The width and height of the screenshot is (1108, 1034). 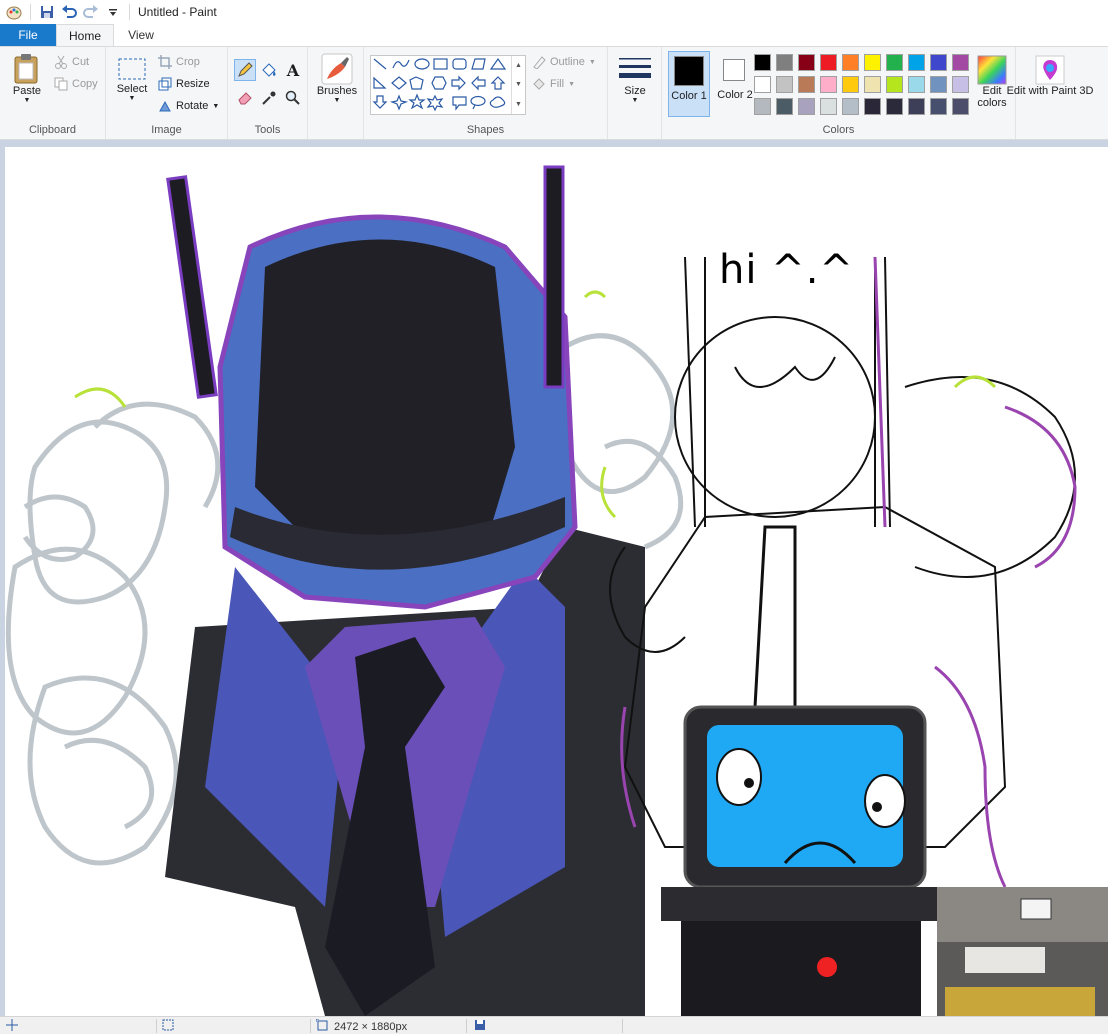 I want to click on expand-gallery-icon: ▼, so click(x=518, y=104).